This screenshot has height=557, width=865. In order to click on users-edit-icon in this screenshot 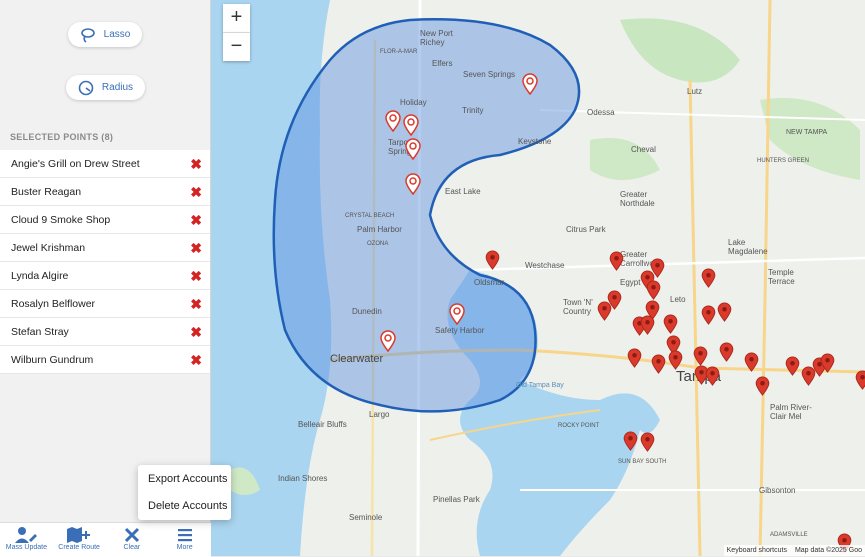, I will do `click(26, 535)`.